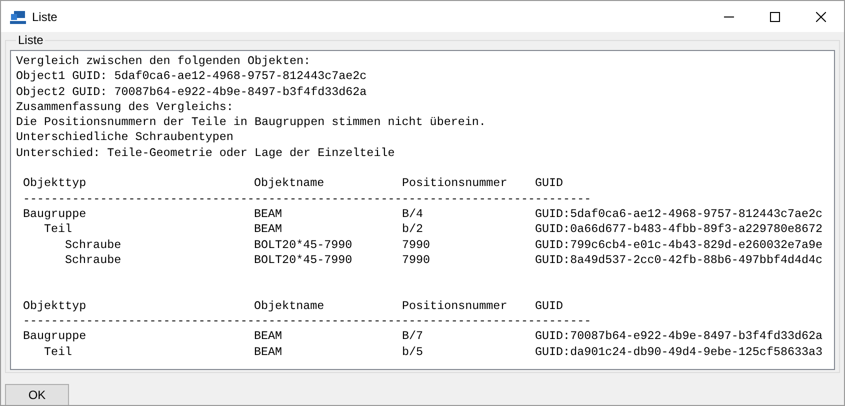 Image resolution: width=845 pixels, height=406 pixels. What do you see at coordinates (413, 351) in the screenshot?
I see `table-cell: b/5` at bounding box center [413, 351].